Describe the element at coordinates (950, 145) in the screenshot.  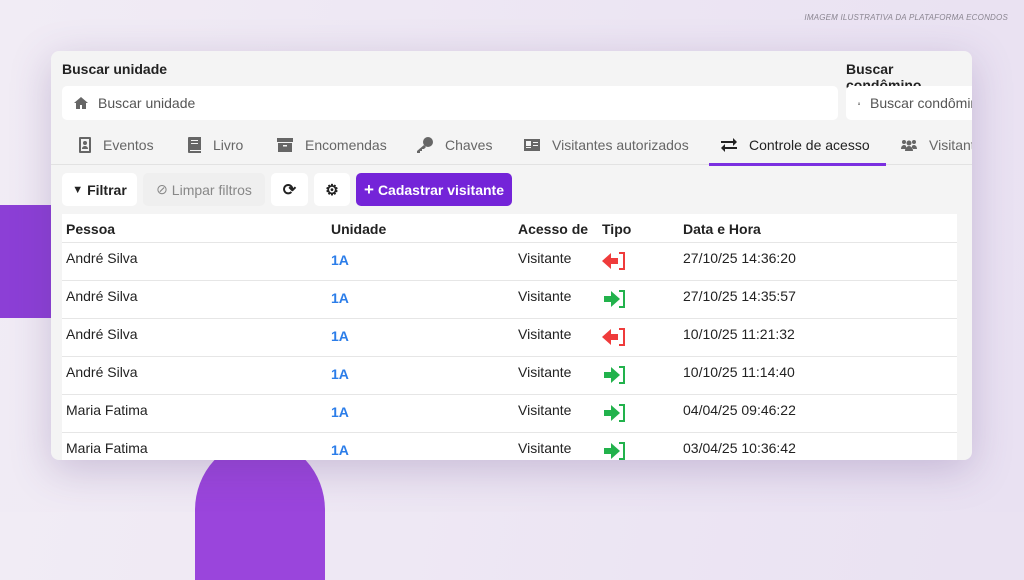
I see `tab-label: Visitantes` at that location.